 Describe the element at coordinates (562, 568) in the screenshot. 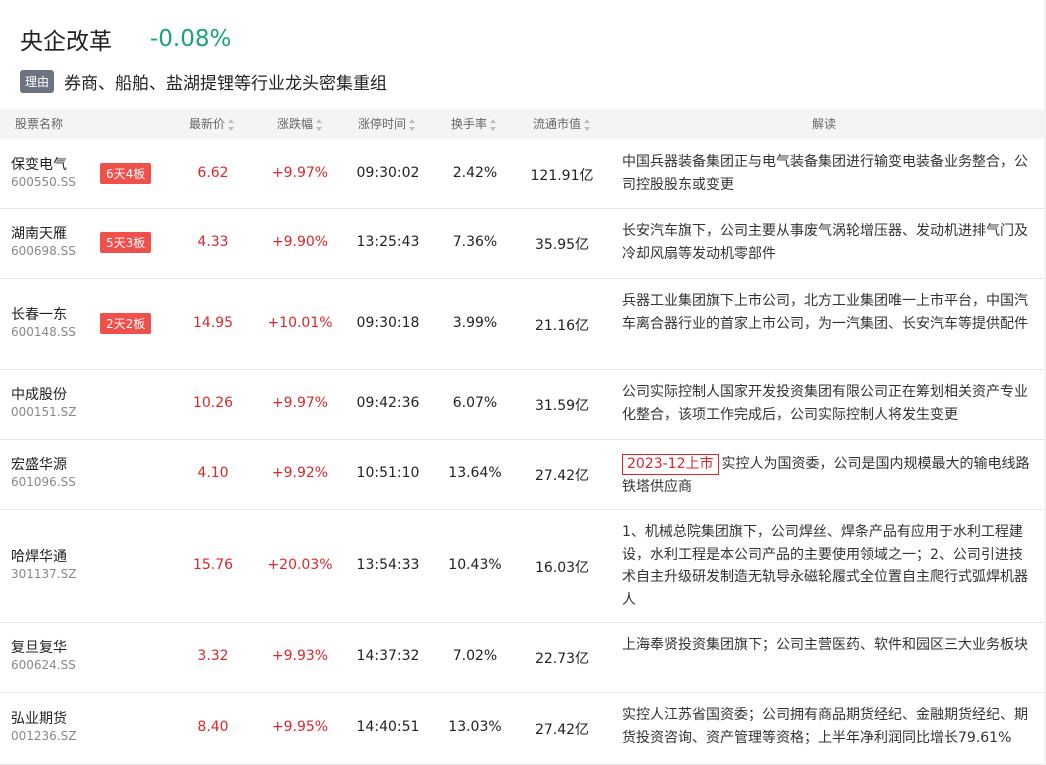

I see `float-market-cap: 16.03亿` at that location.